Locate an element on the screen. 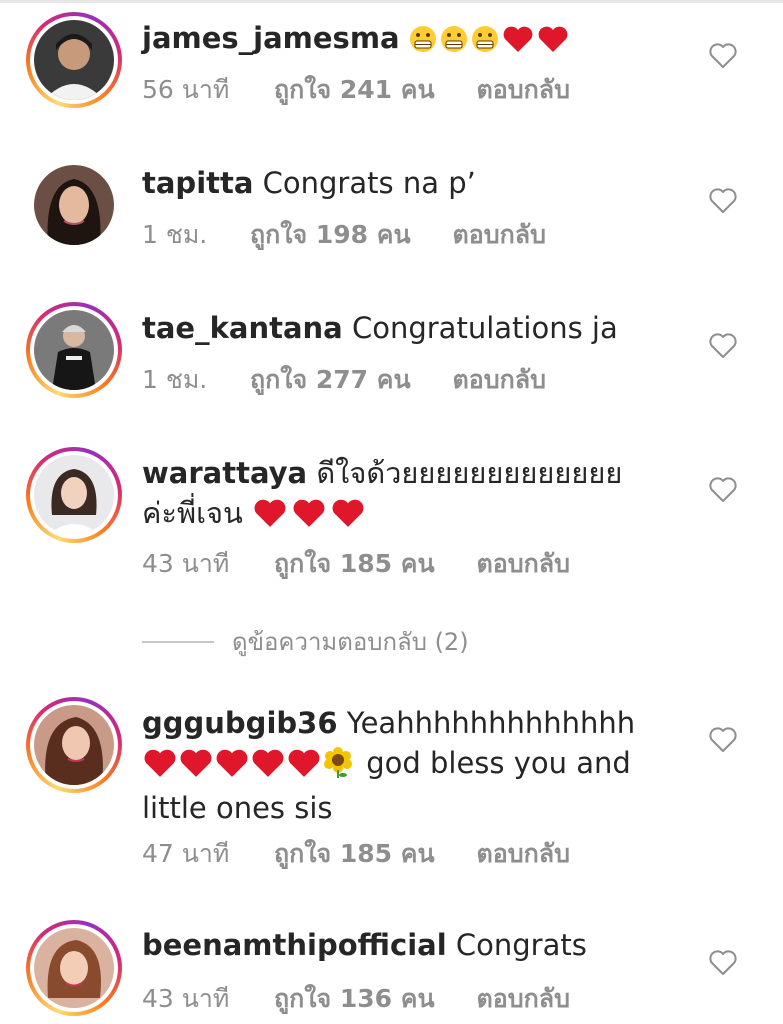 The height and width of the screenshot is (1024, 783). comment-username: beenamthipofficial is located at coordinates (294, 945).